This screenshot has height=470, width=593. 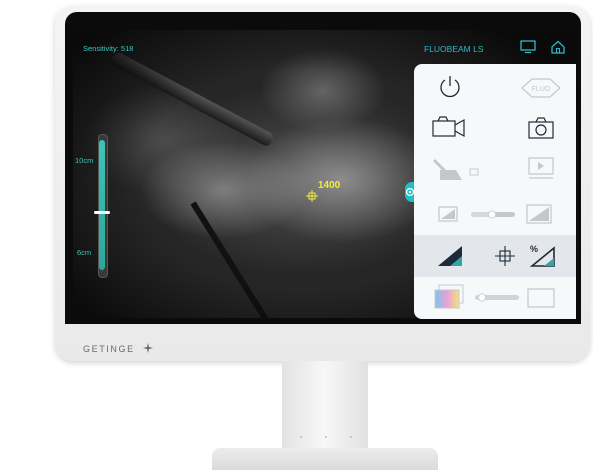 What do you see at coordinates (450, 256) in the screenshot?
I see `gain-icon` at bounding box center [450, 256].